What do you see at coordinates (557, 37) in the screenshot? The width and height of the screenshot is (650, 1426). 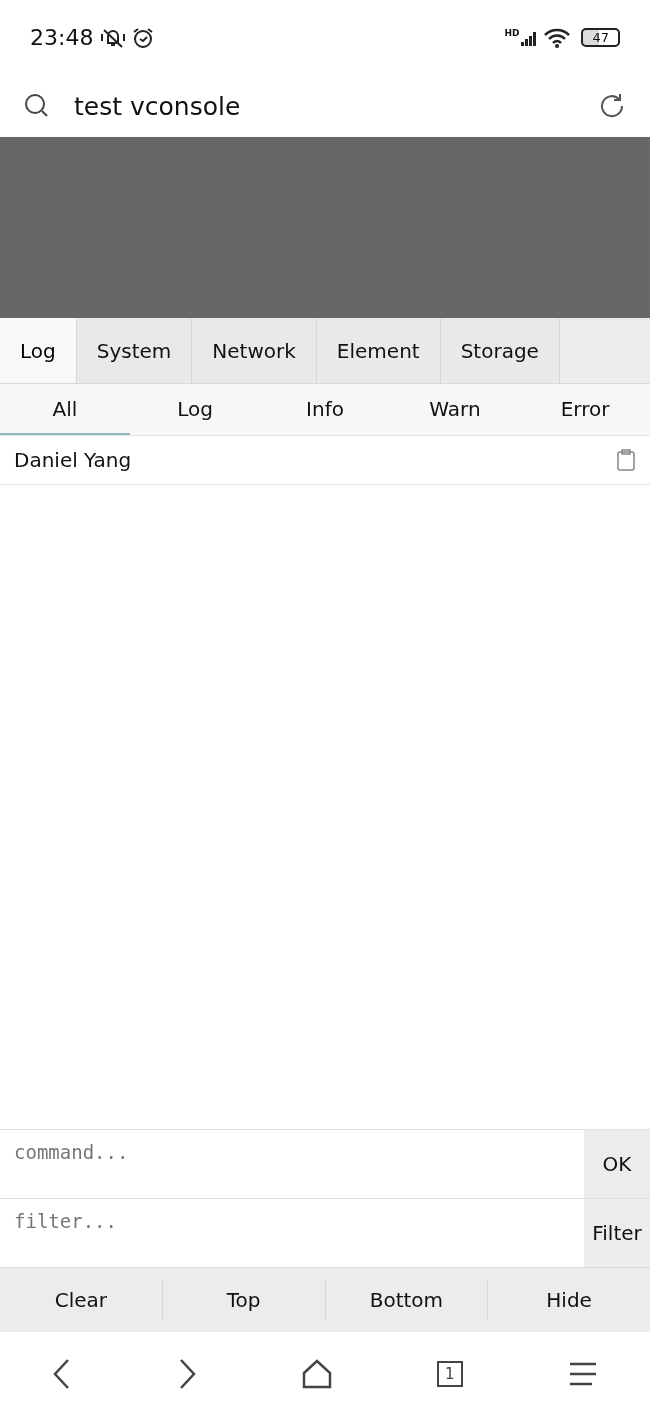 I see `wifi-icon` at bounding box center [557, 37].